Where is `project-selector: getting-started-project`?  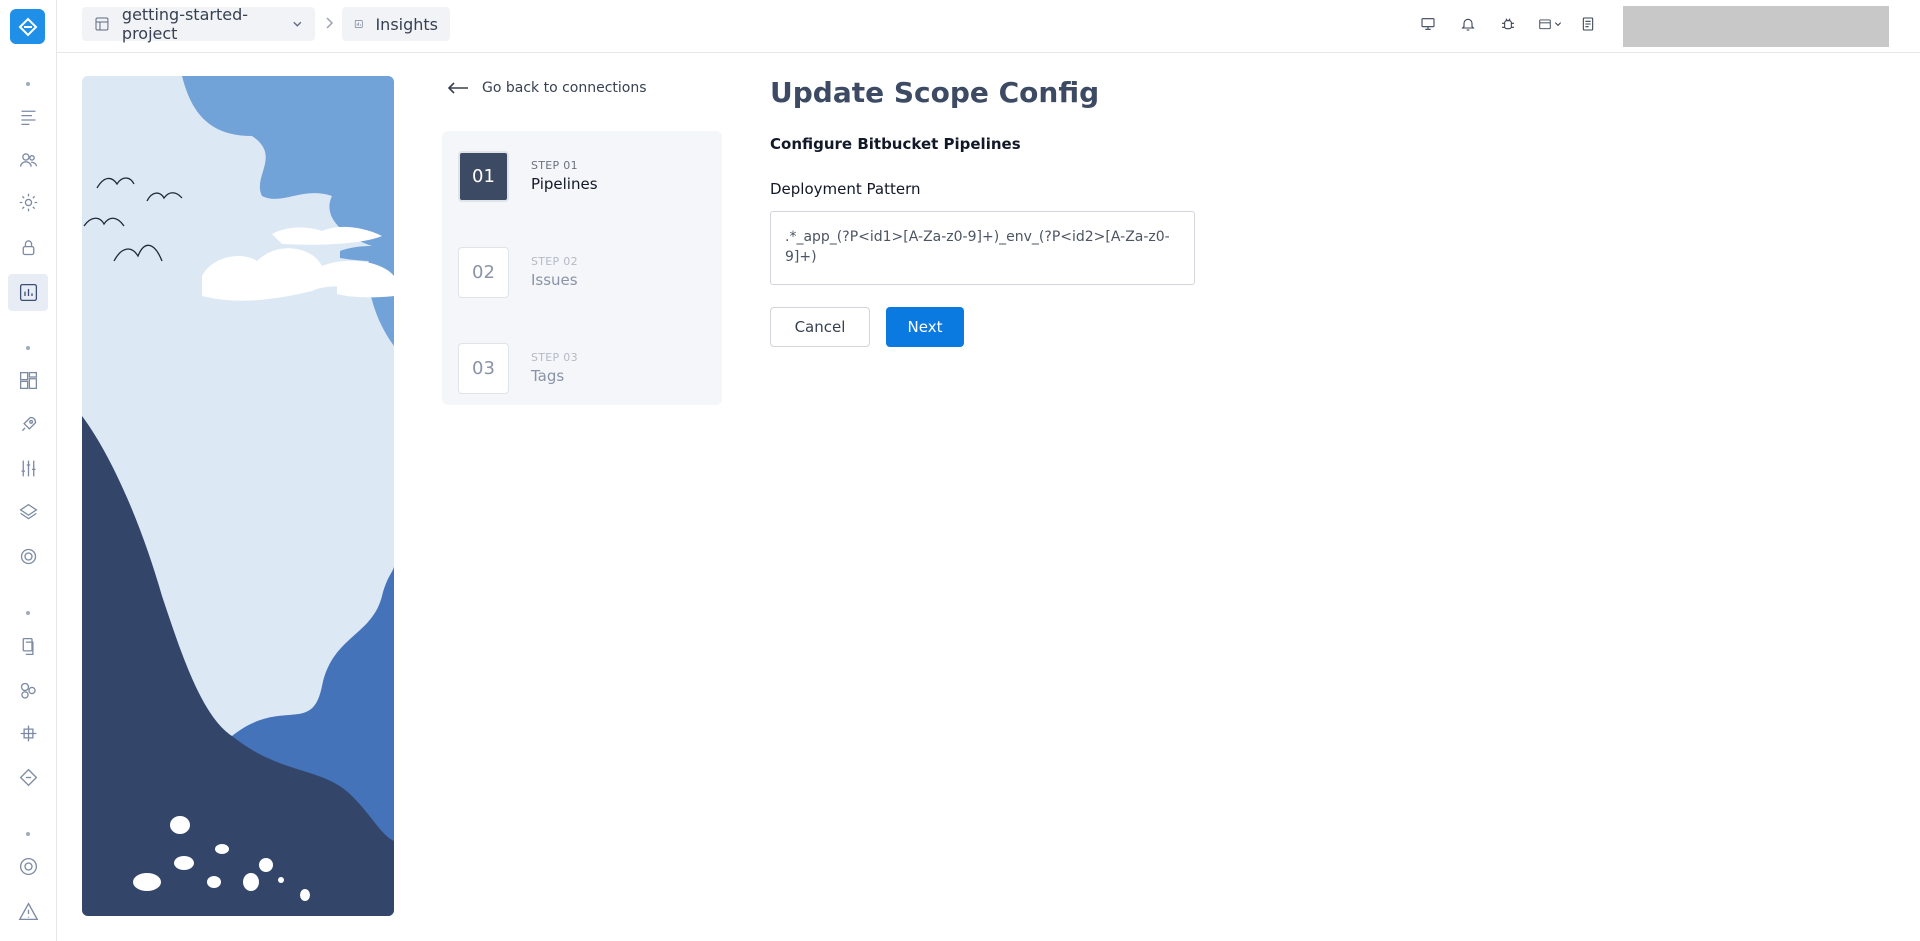 project-selector: getting-started-project is located at coordinates (198, 24).